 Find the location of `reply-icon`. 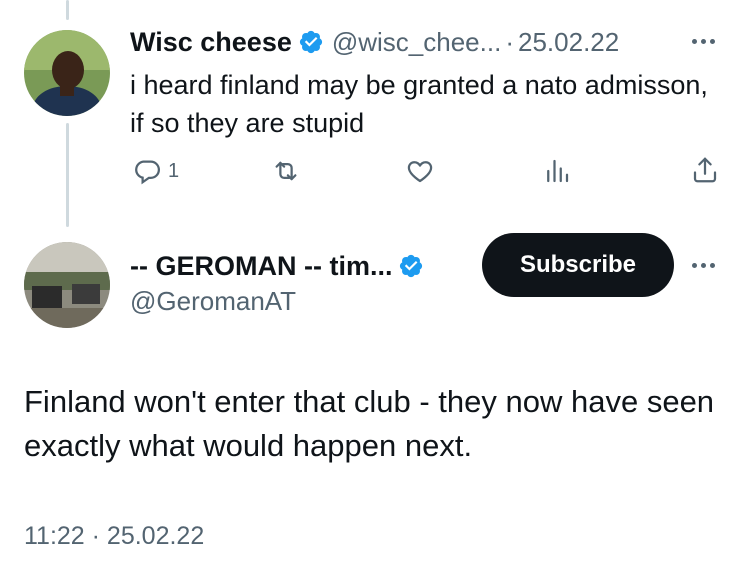

reply-icon is located at coordinates (147, 171).